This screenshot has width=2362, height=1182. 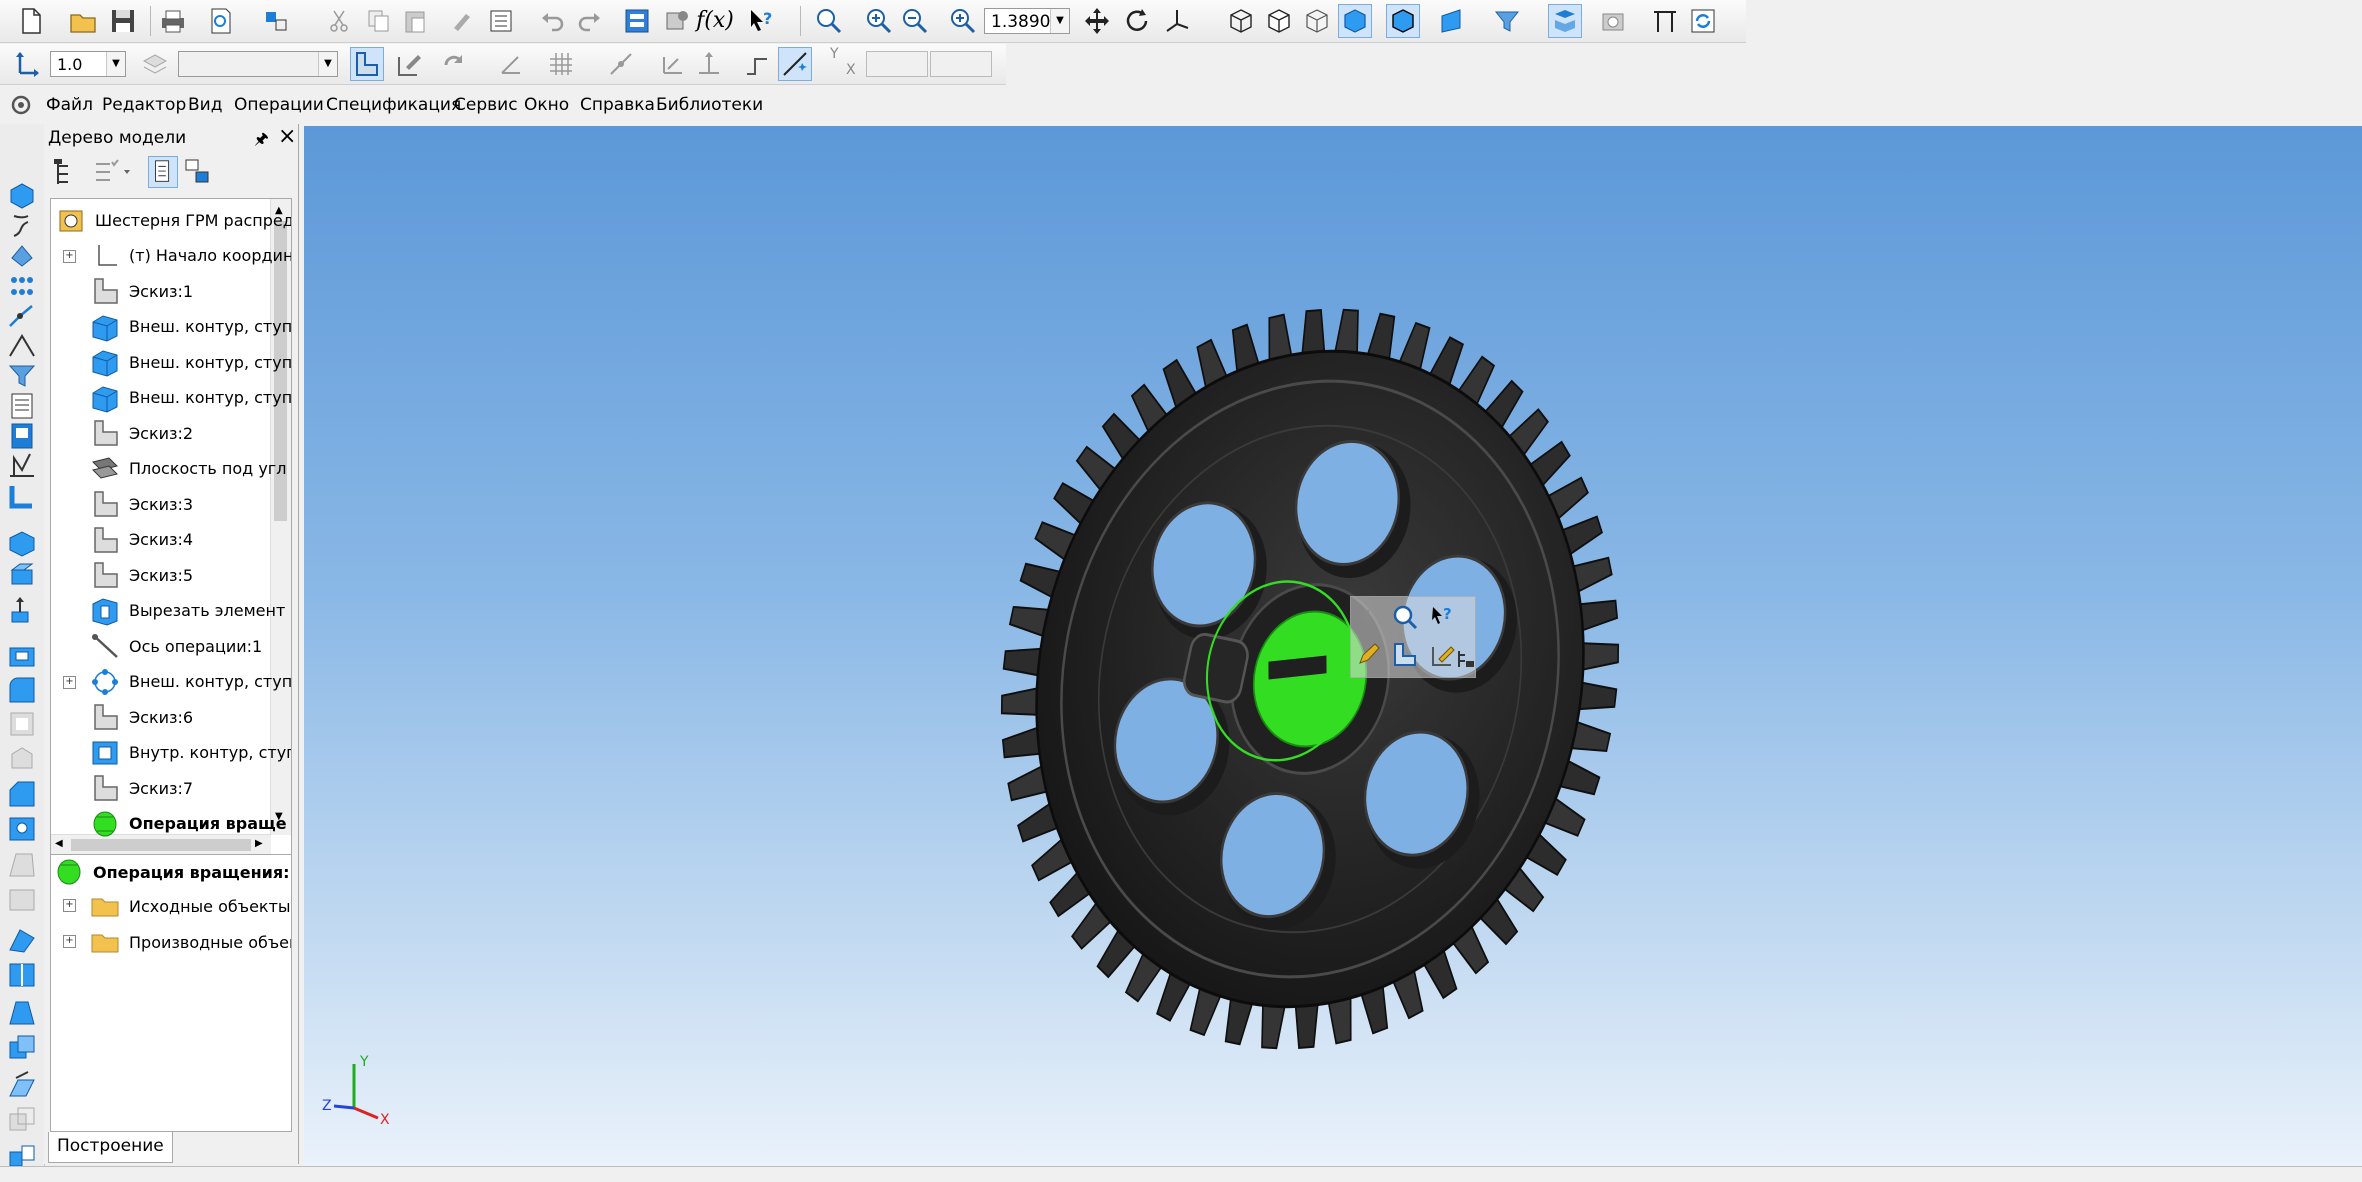 I want to click on hidden-lines-view-icon, so click(x=1279, y=21).